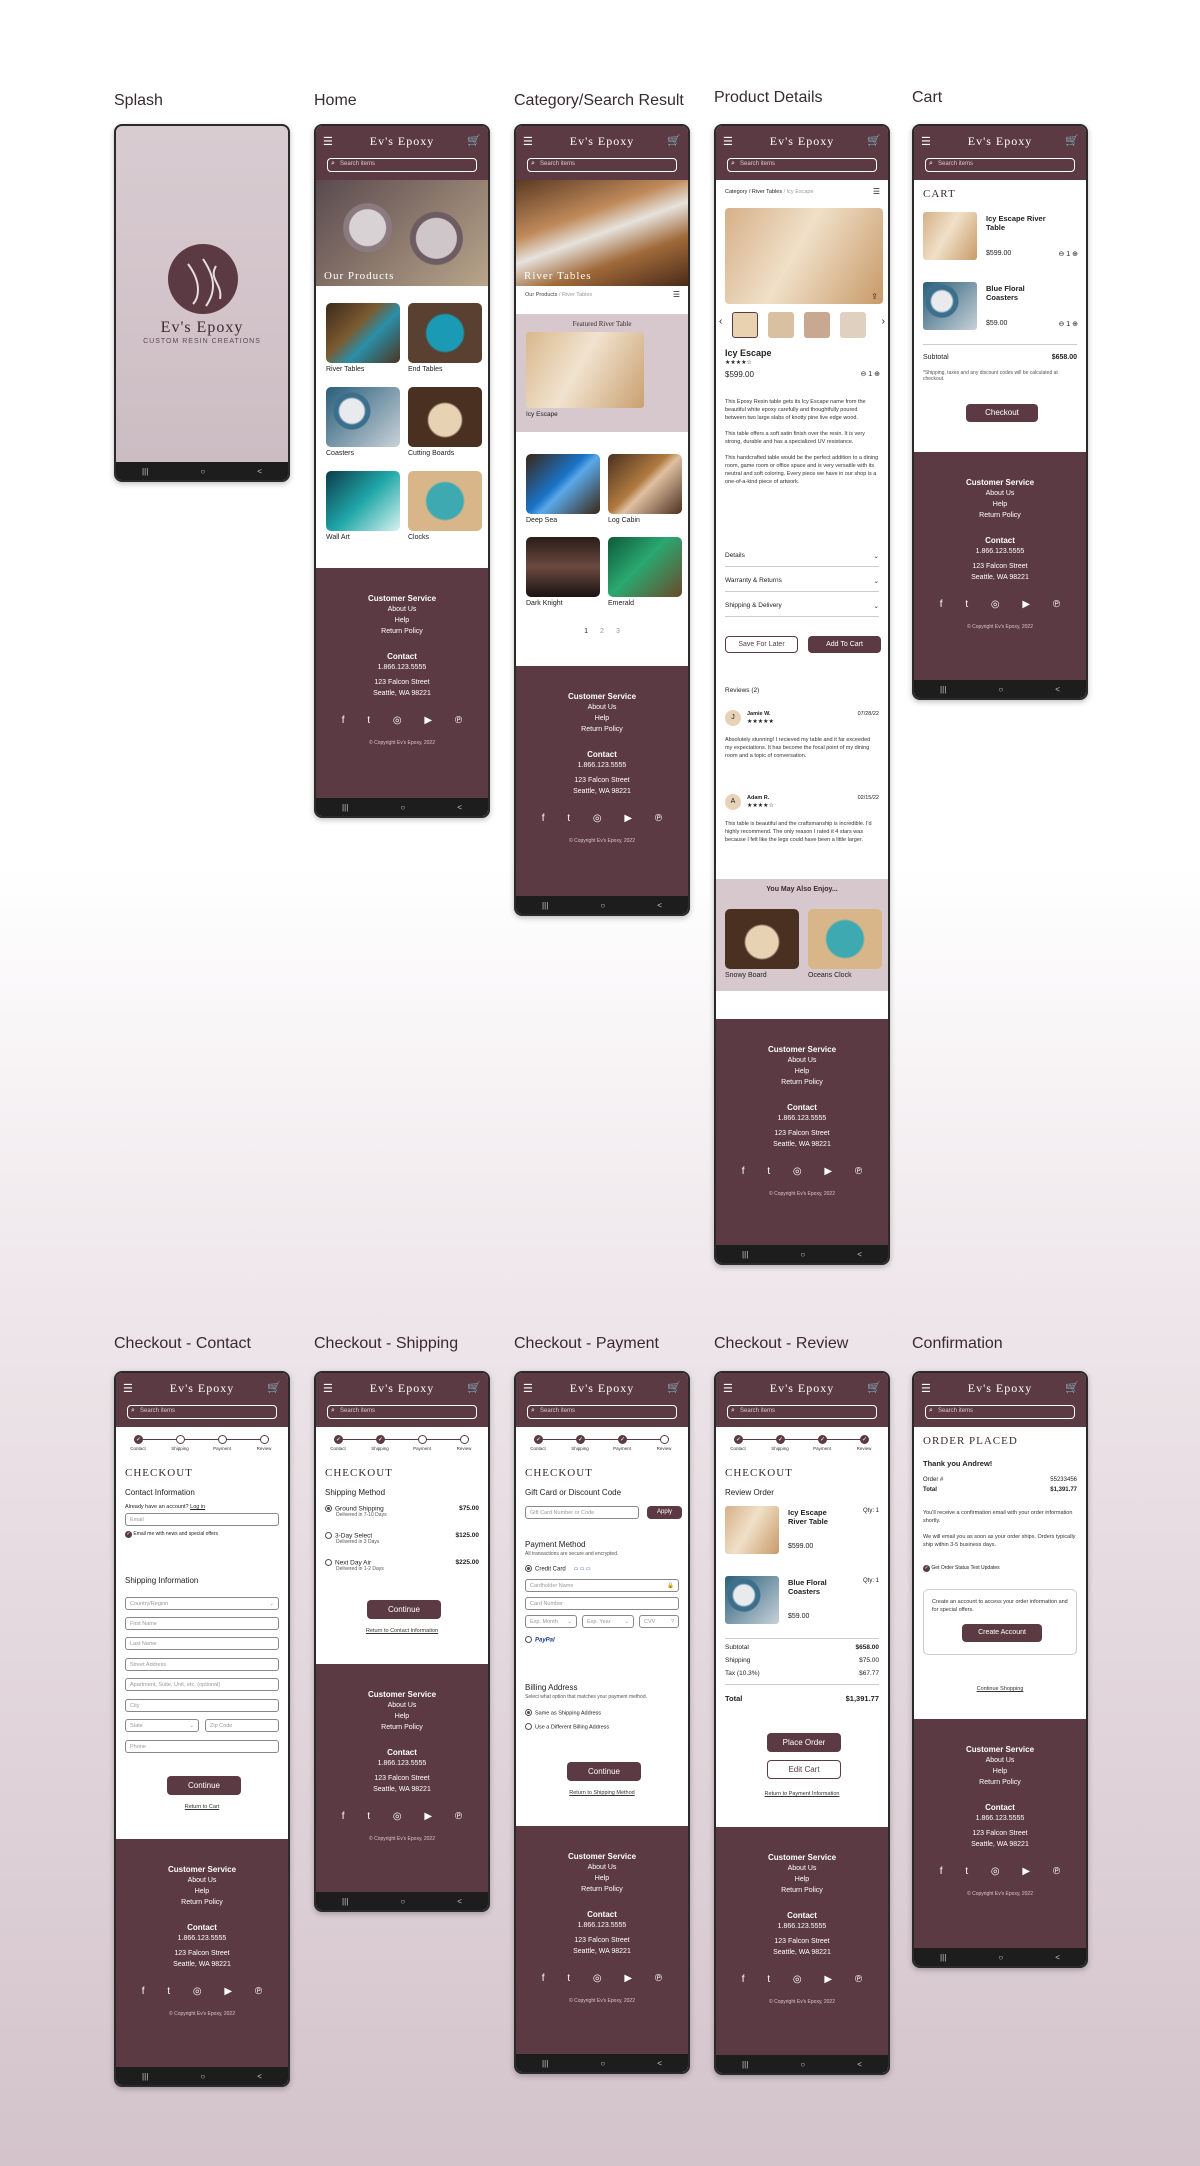 This screenshot has width=1200, height=2166. What do you see at coordinates (363, 501) in the screenshot?
I see `tile-wall-art` at bounding box center [363, 501].